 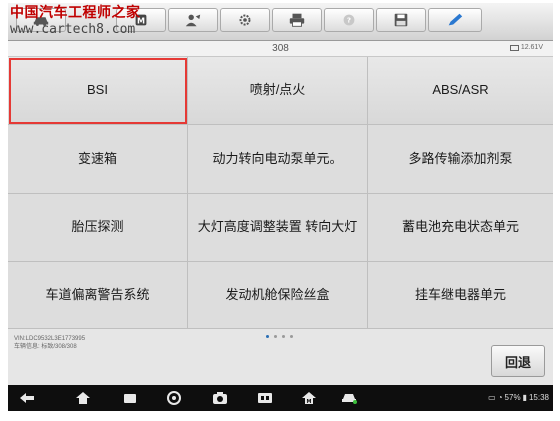 I want to click on battery-percent: 57%, so click(x=512, y=397).